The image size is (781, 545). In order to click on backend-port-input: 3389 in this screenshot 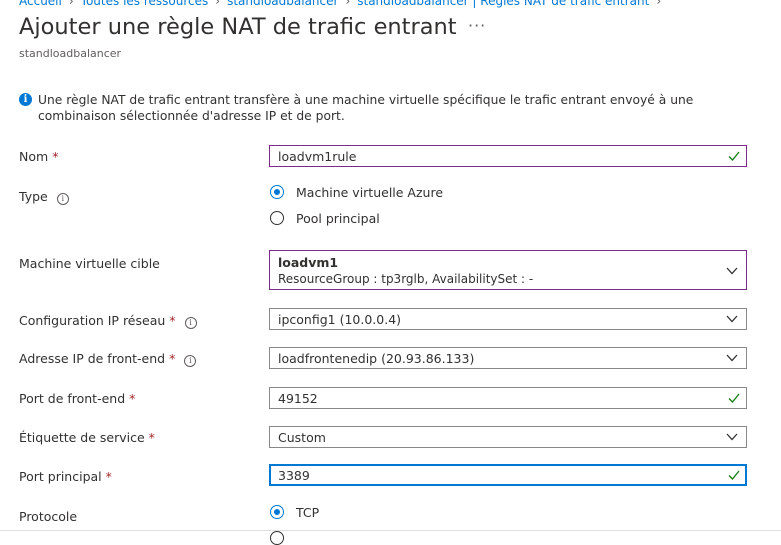, I will do `click(508, 475)`.